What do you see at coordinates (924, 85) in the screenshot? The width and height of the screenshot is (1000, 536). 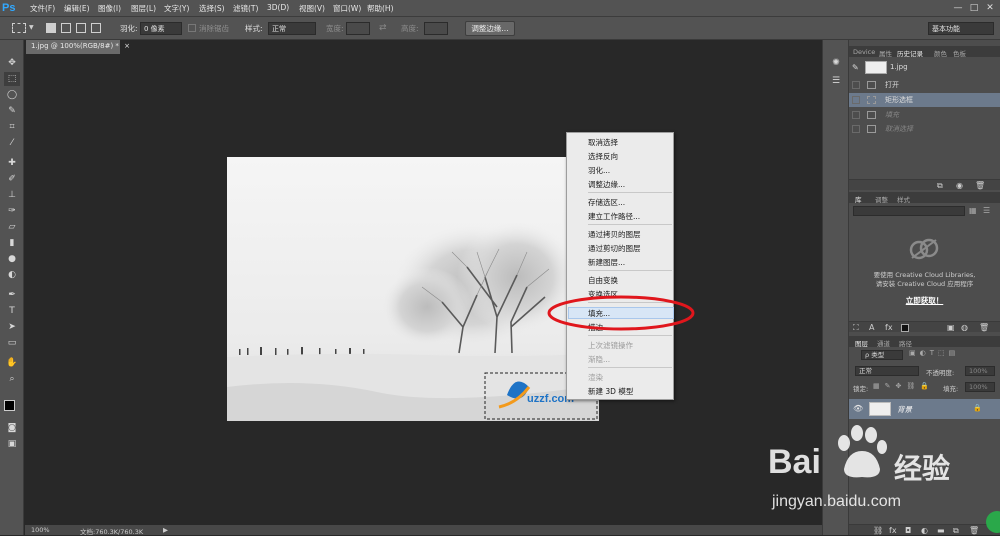 I see `history-item: 打开` at bounding box center [924, 85].